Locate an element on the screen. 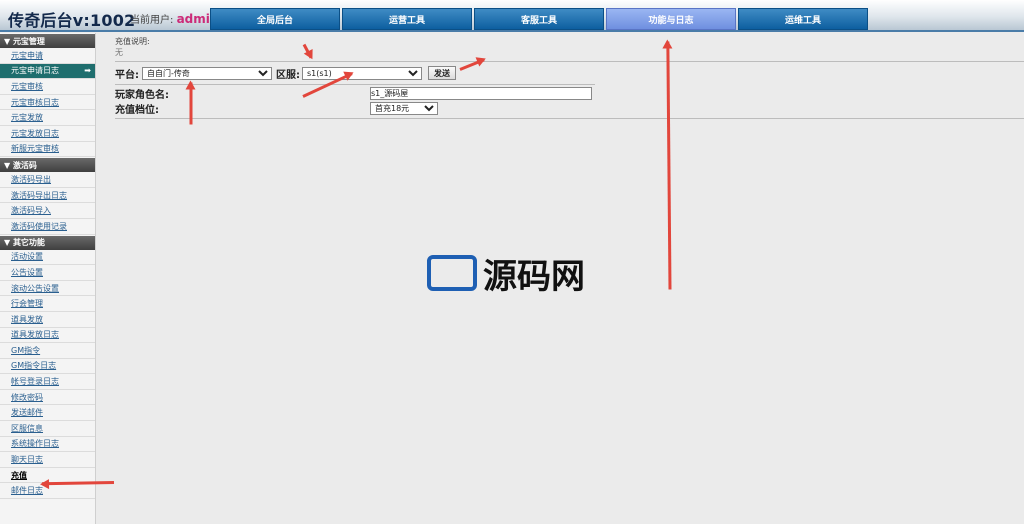 Image resolution: width=1024 pixels, height=524 pixels. current-user: 当前用户: admin is located at coordinates (174, 18).